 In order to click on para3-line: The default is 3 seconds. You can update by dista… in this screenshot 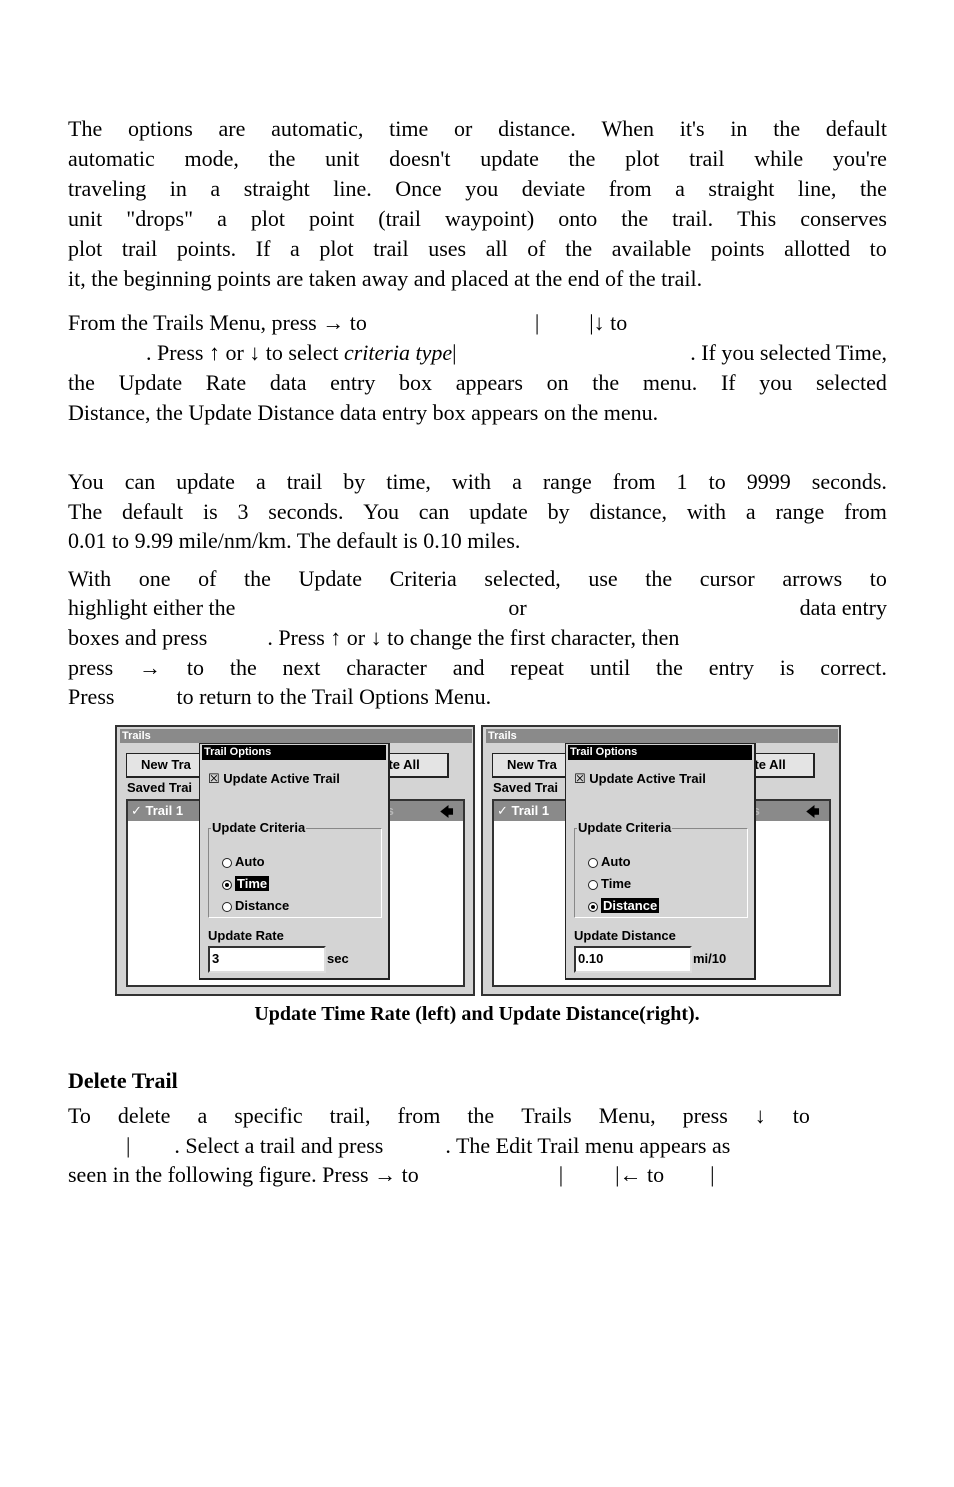, I will do `click(477, 511)`.